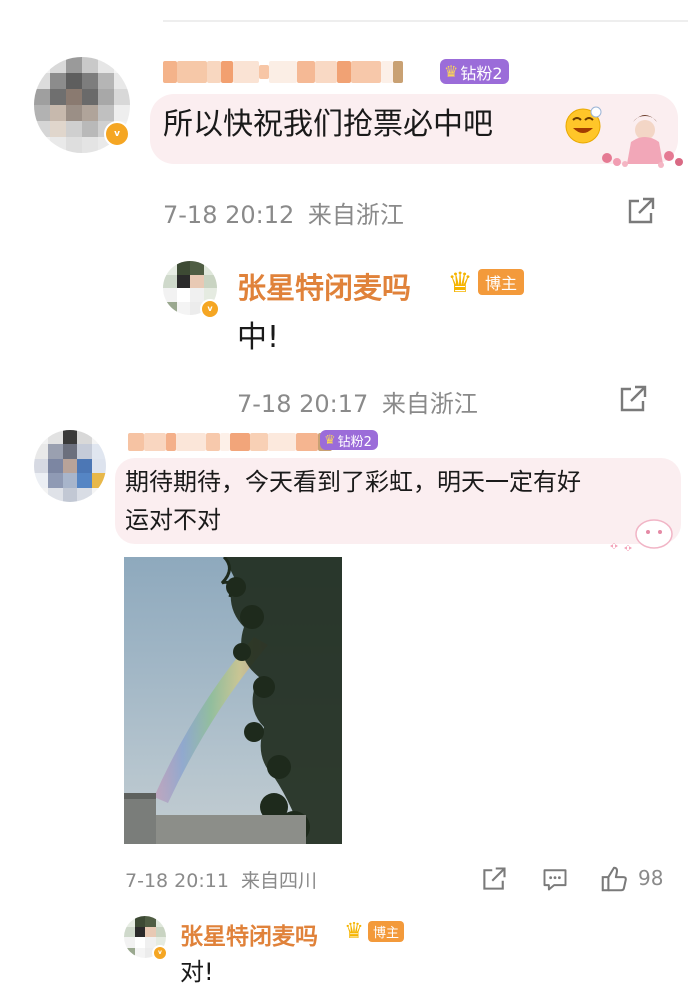 Image resolution: width=690 pixels, height=1007 pixels. Describe the element at coordinates (233, 700) in the screenshot. I see `comment-photo` at that location.